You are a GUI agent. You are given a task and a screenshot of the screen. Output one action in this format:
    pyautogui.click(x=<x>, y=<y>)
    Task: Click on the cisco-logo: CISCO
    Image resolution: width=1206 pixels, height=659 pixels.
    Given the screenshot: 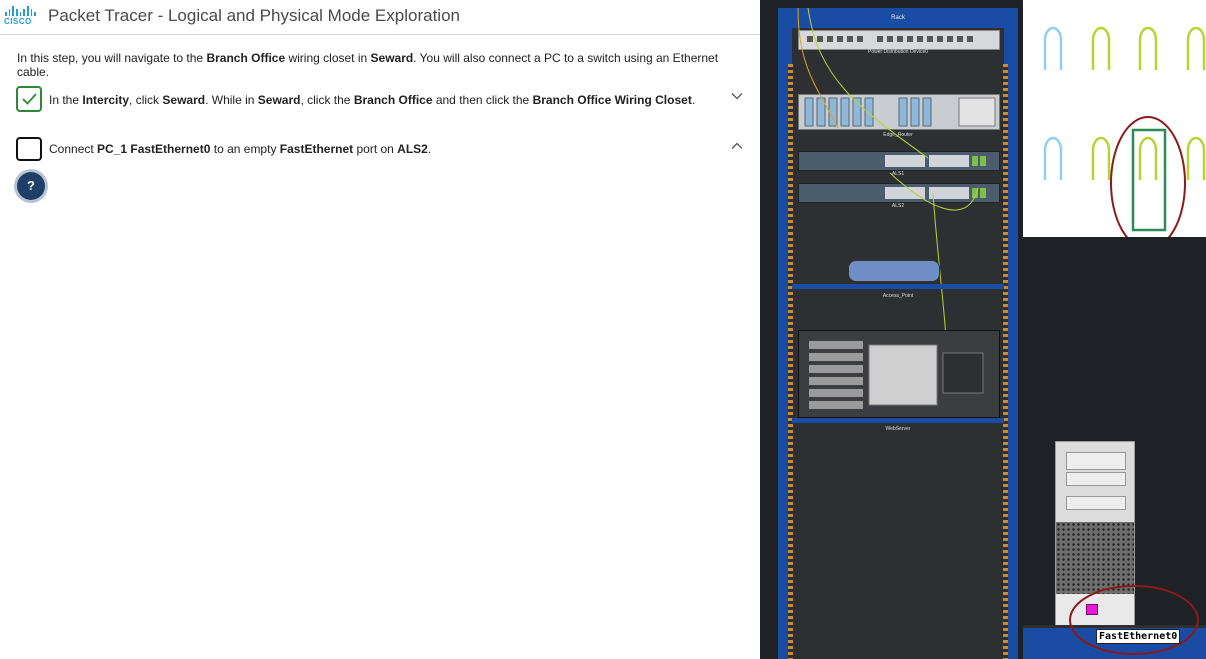 What is the action you would take?
    pyautogui.click(x=20, y=17)
    